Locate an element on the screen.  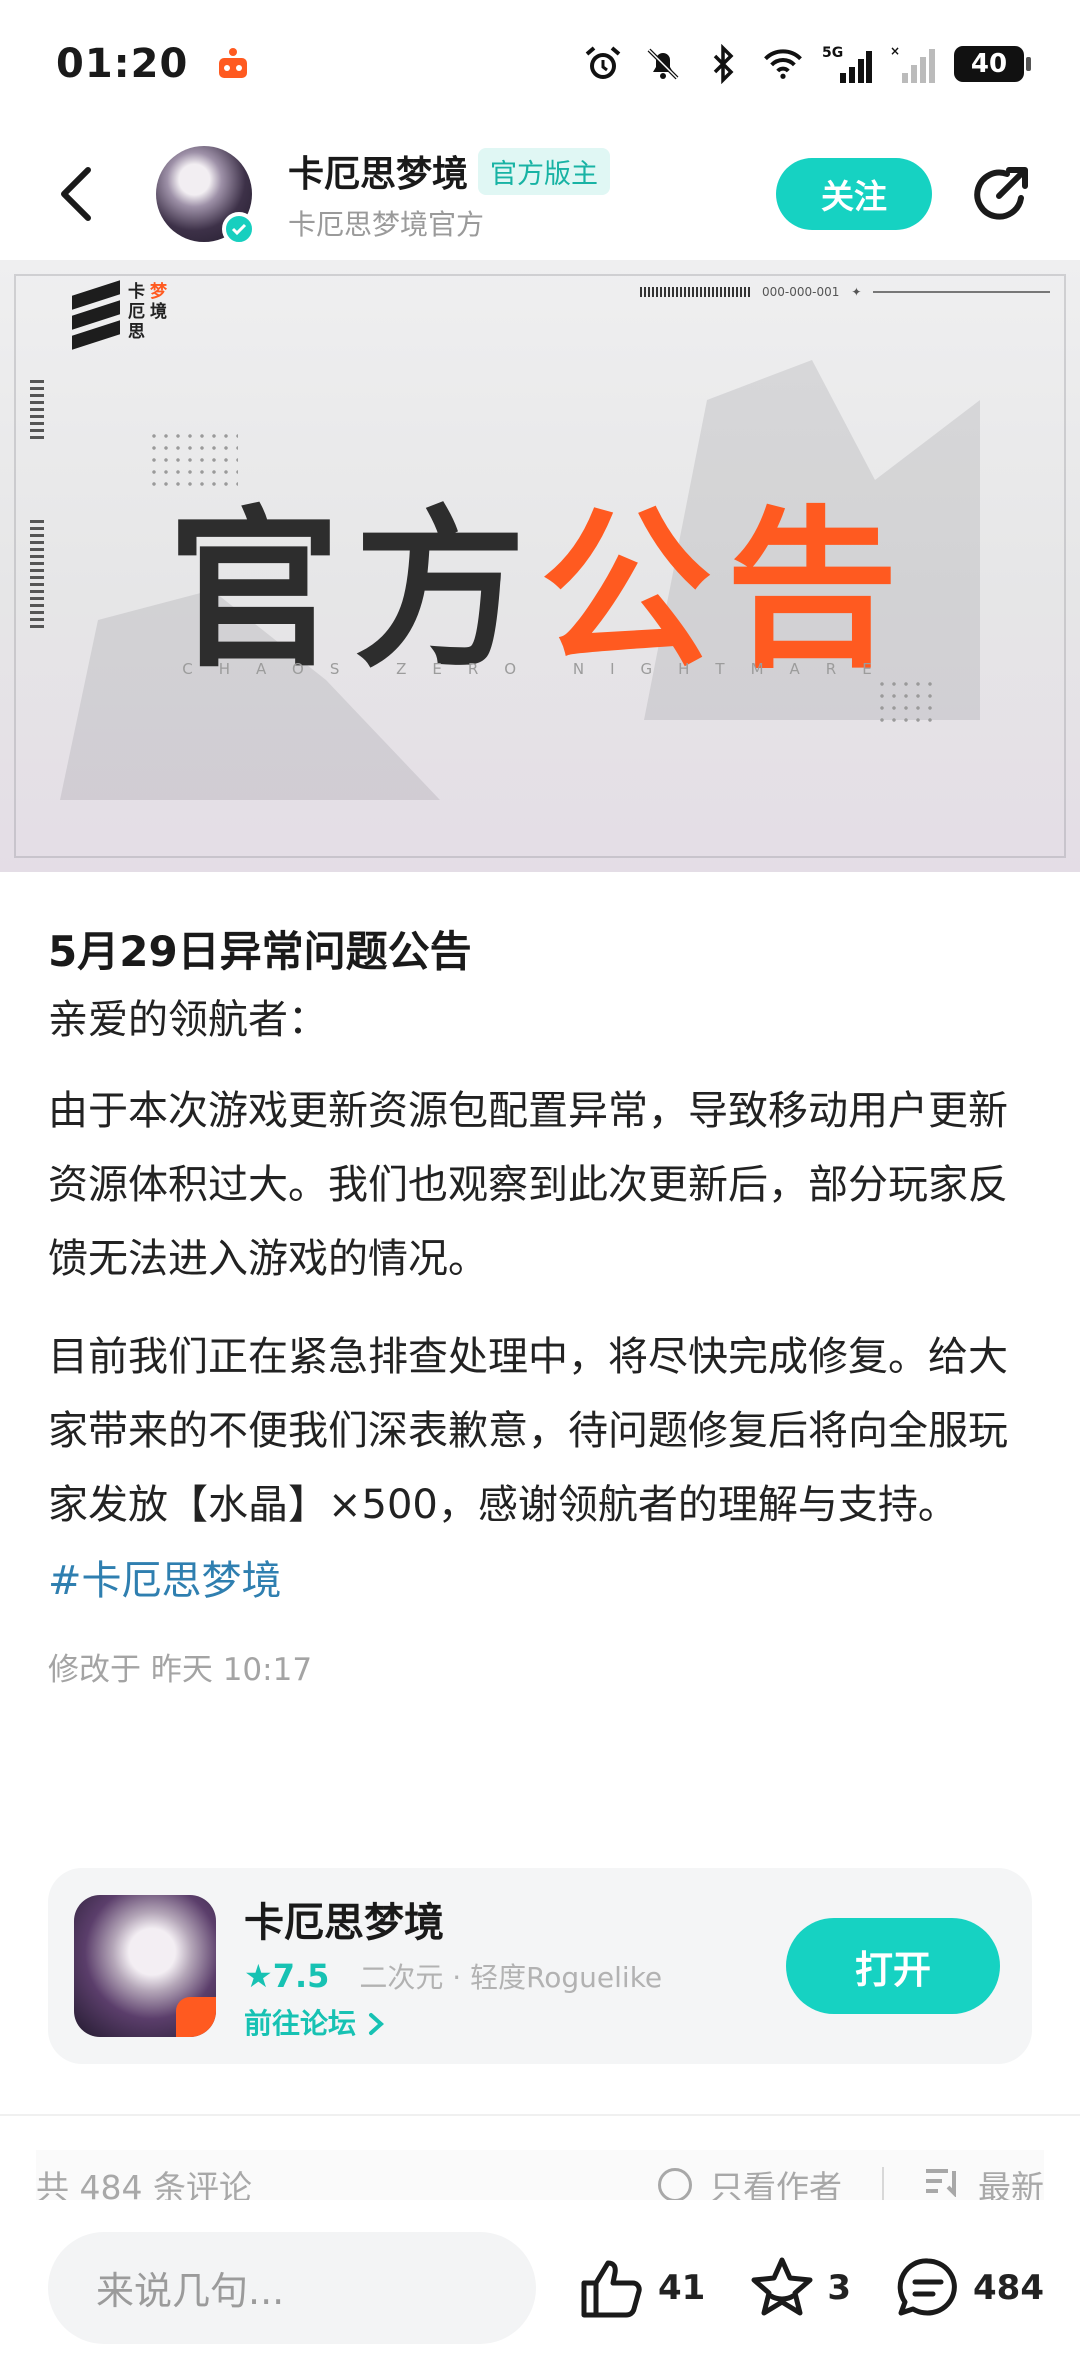
svg-text: 5G is located at coordinates (832, 53).